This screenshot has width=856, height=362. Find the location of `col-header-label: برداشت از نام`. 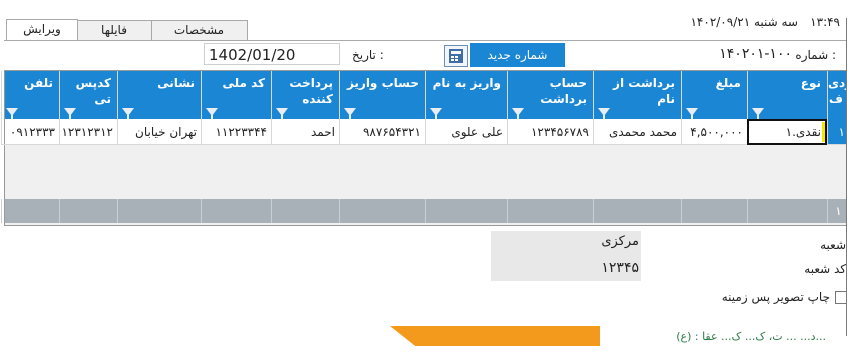

col-header-label: برداشت از نام is located at coordinates (644, 91).